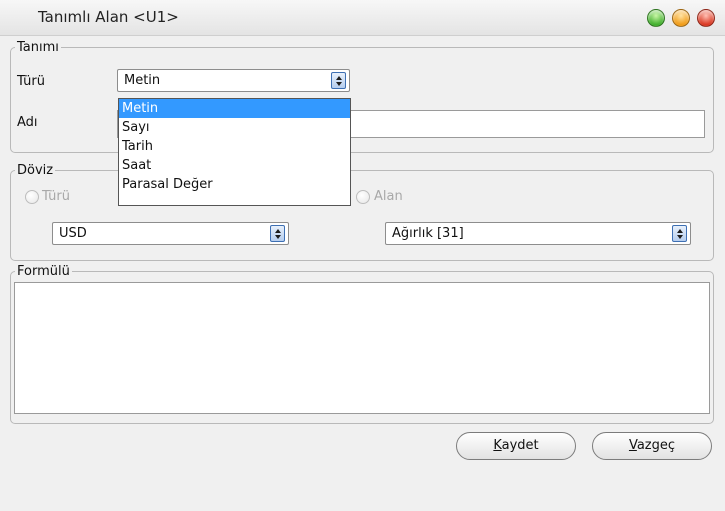  Describe the element at coordinates (363, 197) in the screenshot. I see `radio-alan` at that location.